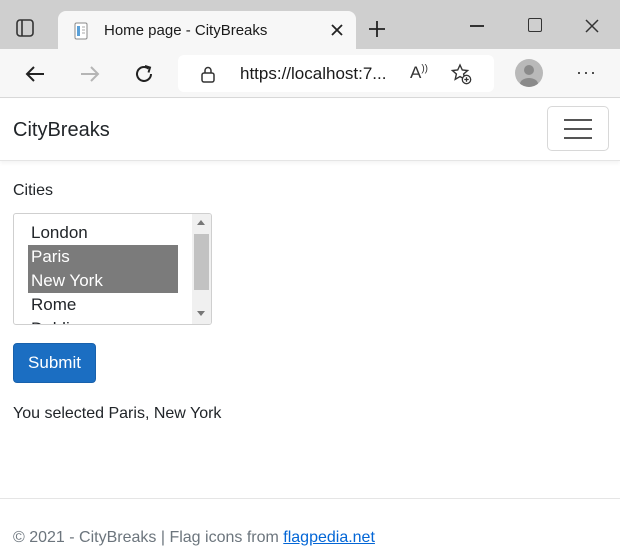 The height and width of the screenshot is (553, 620). What do you see at coordinates (54, 363) in the screenshot?
I see `submit-button: Submit` at bounding box center [54, 363].